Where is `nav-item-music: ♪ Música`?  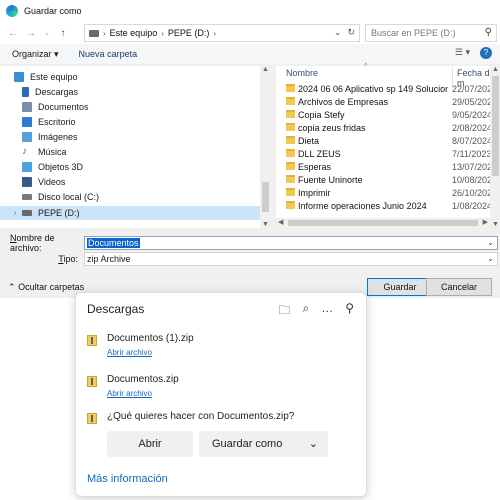 nav-item-music: ♪ Música is located at coordinates (147, 152).